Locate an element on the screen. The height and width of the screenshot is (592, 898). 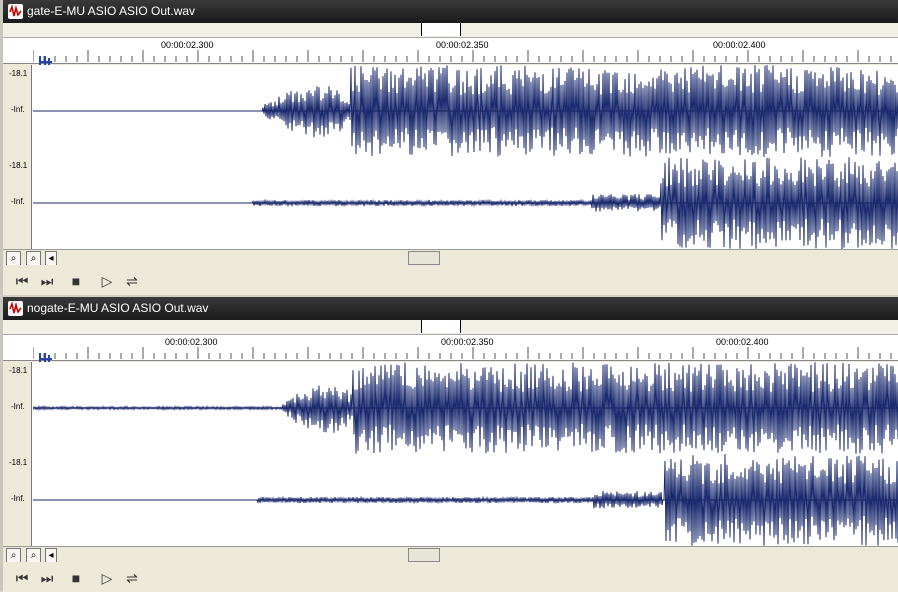
window-title: nogate-E-MU ASIO ASIO Out.wav is located at coordinates (118, 308).